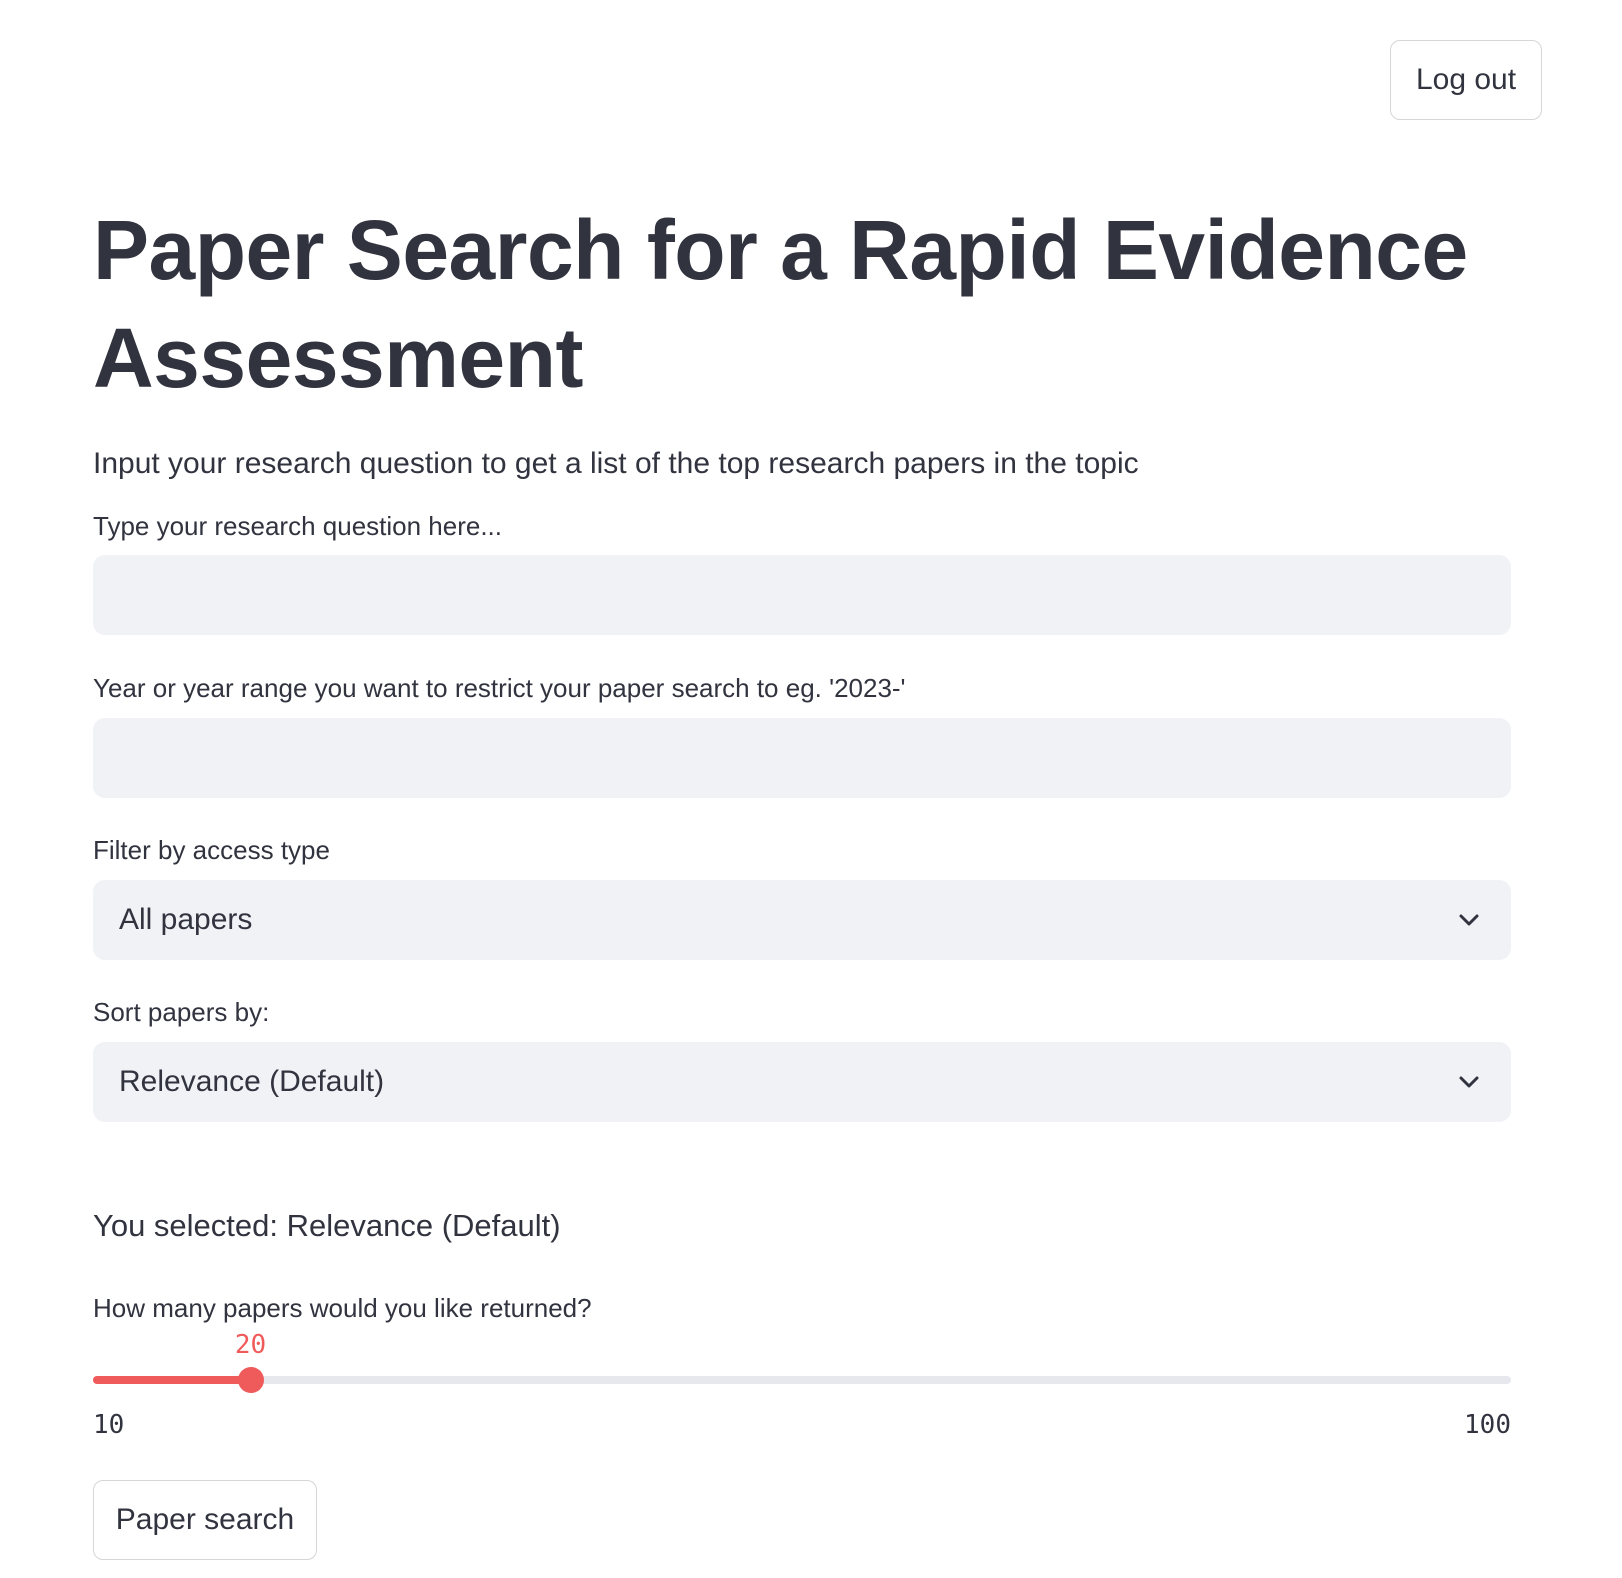 Image resolution: width=1622 pixels, height=1578 pixels. I want to click on papers-slider-label: How many papers would you like returned?, so click(342, 1308).